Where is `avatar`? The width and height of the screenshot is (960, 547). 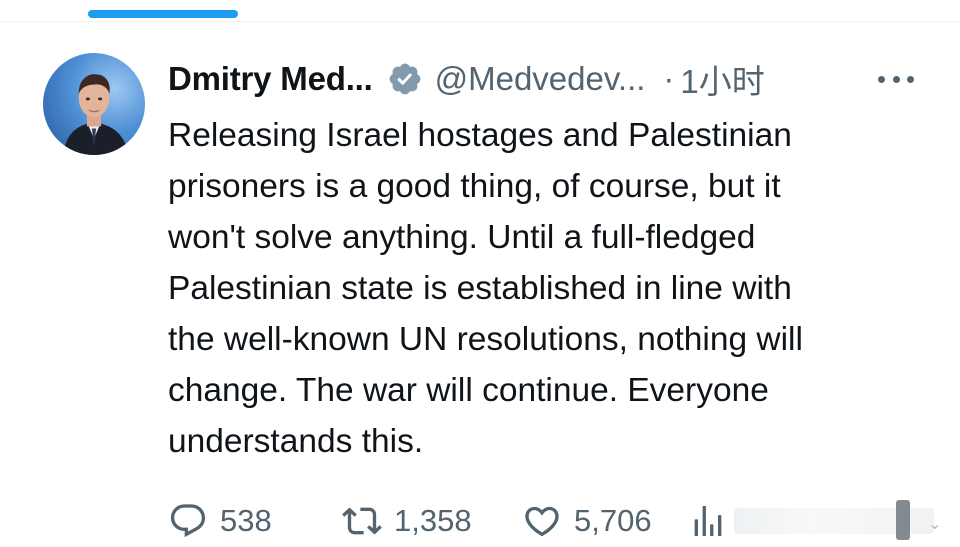 avatar is located at coordinates (94, 104).